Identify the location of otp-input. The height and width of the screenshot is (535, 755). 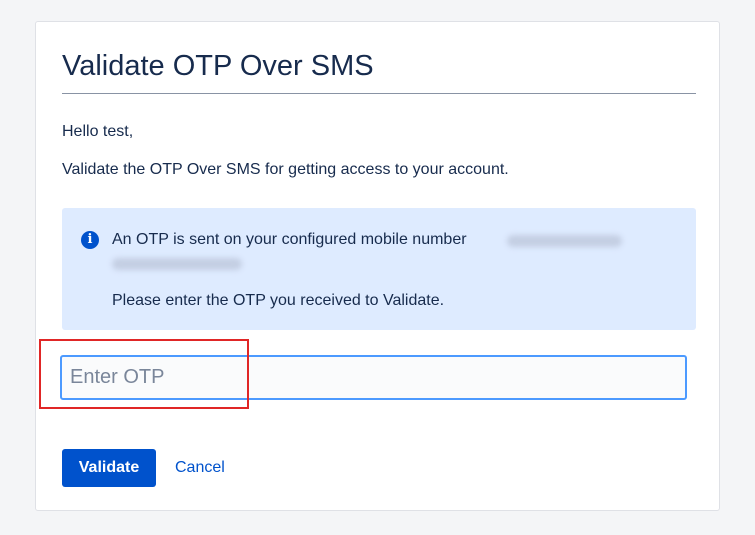
(373, 377).